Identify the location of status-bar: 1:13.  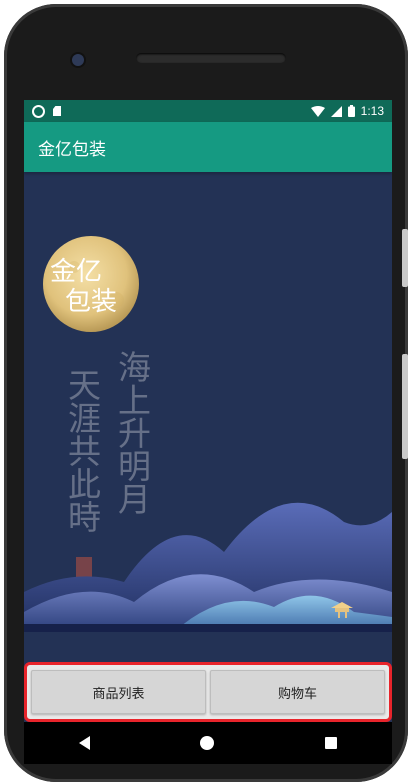
(208, 111).